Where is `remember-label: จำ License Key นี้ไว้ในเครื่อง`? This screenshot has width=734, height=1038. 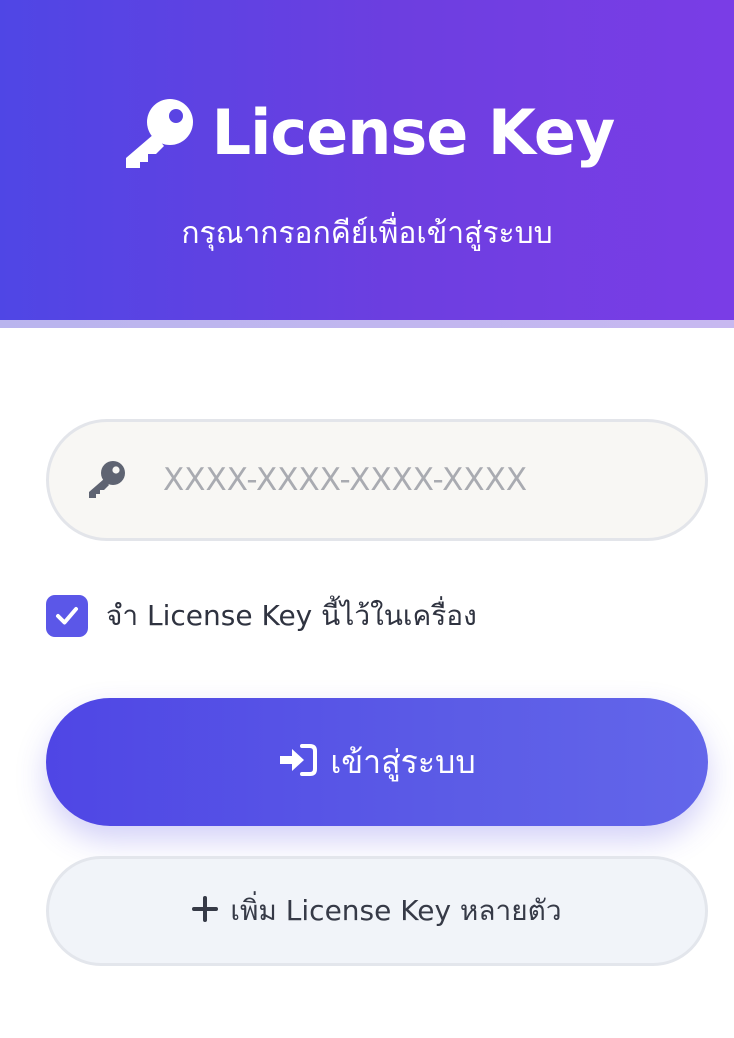 remember-label: จำ License Key นี้ไว้ในเครื่อง is located at coordinates (291, 615).